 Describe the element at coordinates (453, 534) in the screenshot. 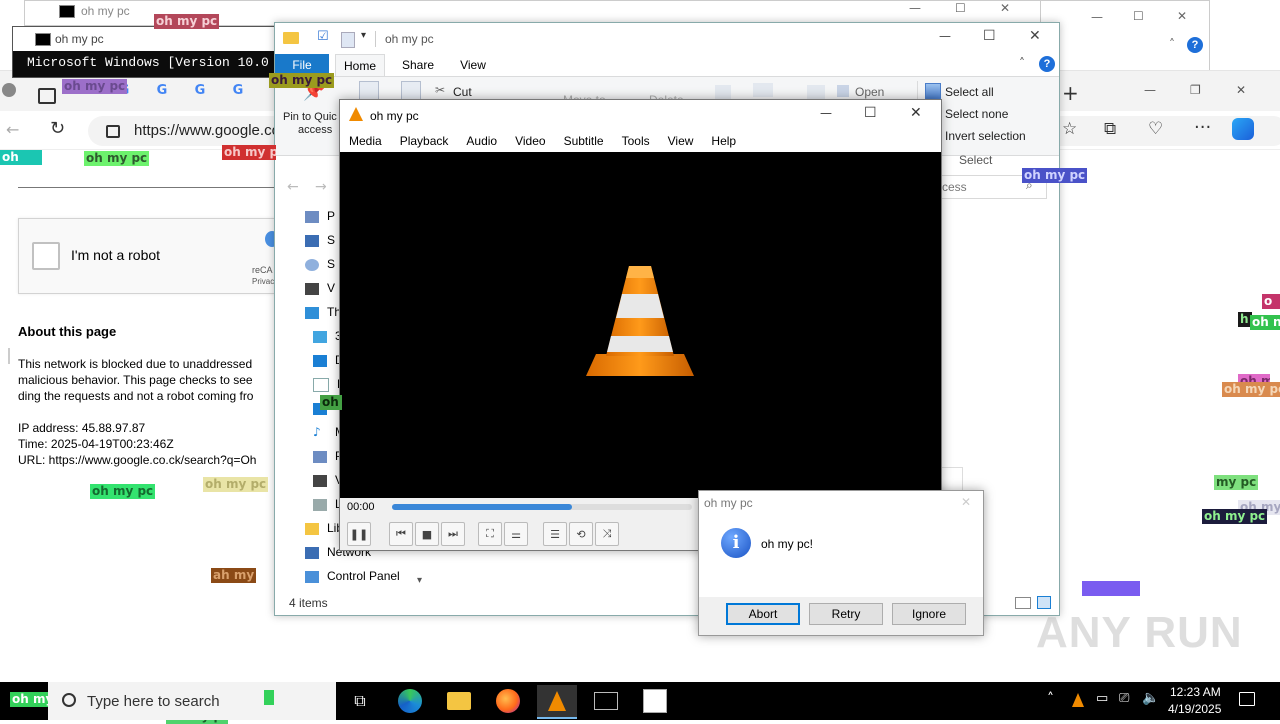

I see `next-button: ⏭` at that location.